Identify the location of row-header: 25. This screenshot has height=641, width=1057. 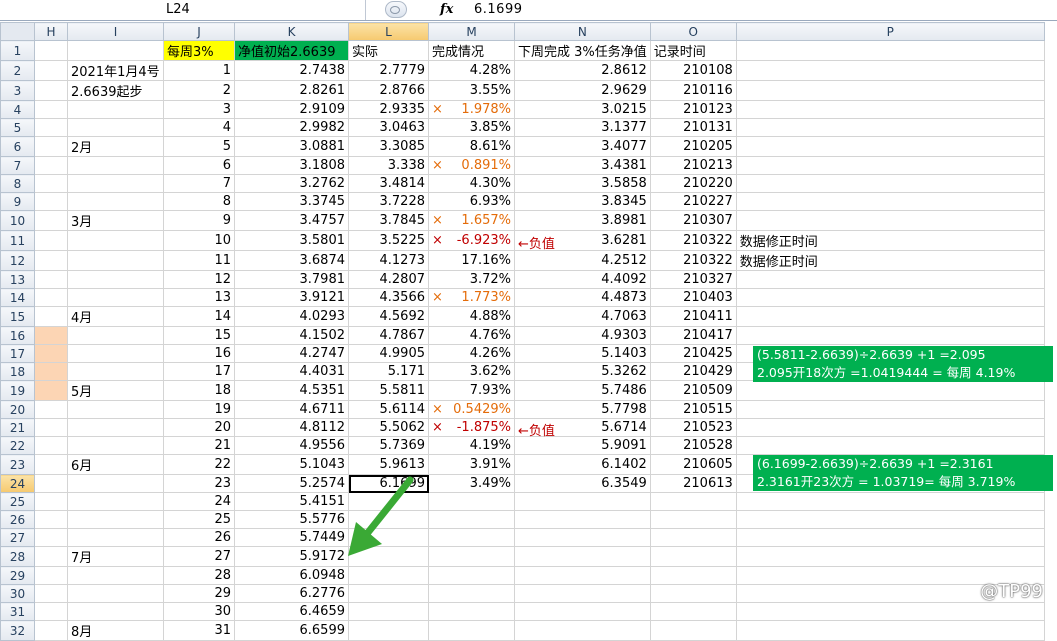
(17, 501).